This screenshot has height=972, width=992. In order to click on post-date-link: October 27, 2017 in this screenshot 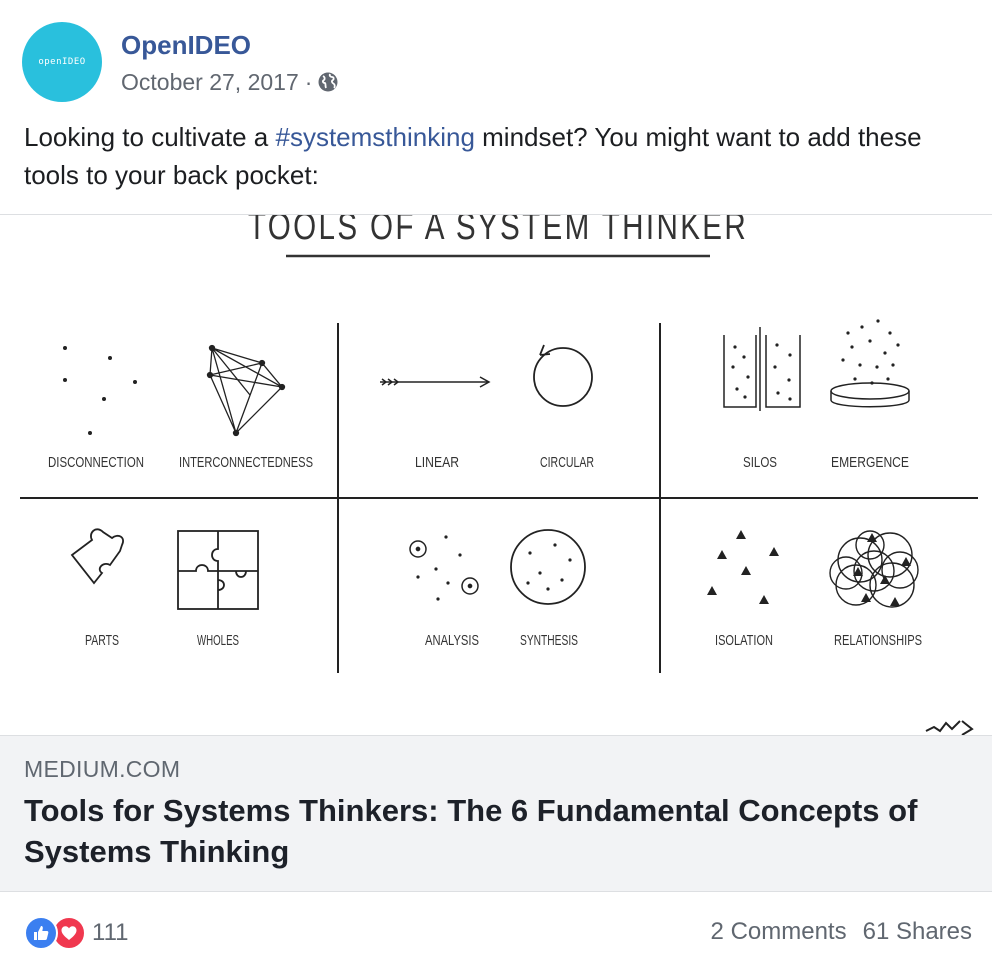, I will do `click(210, 82)`.